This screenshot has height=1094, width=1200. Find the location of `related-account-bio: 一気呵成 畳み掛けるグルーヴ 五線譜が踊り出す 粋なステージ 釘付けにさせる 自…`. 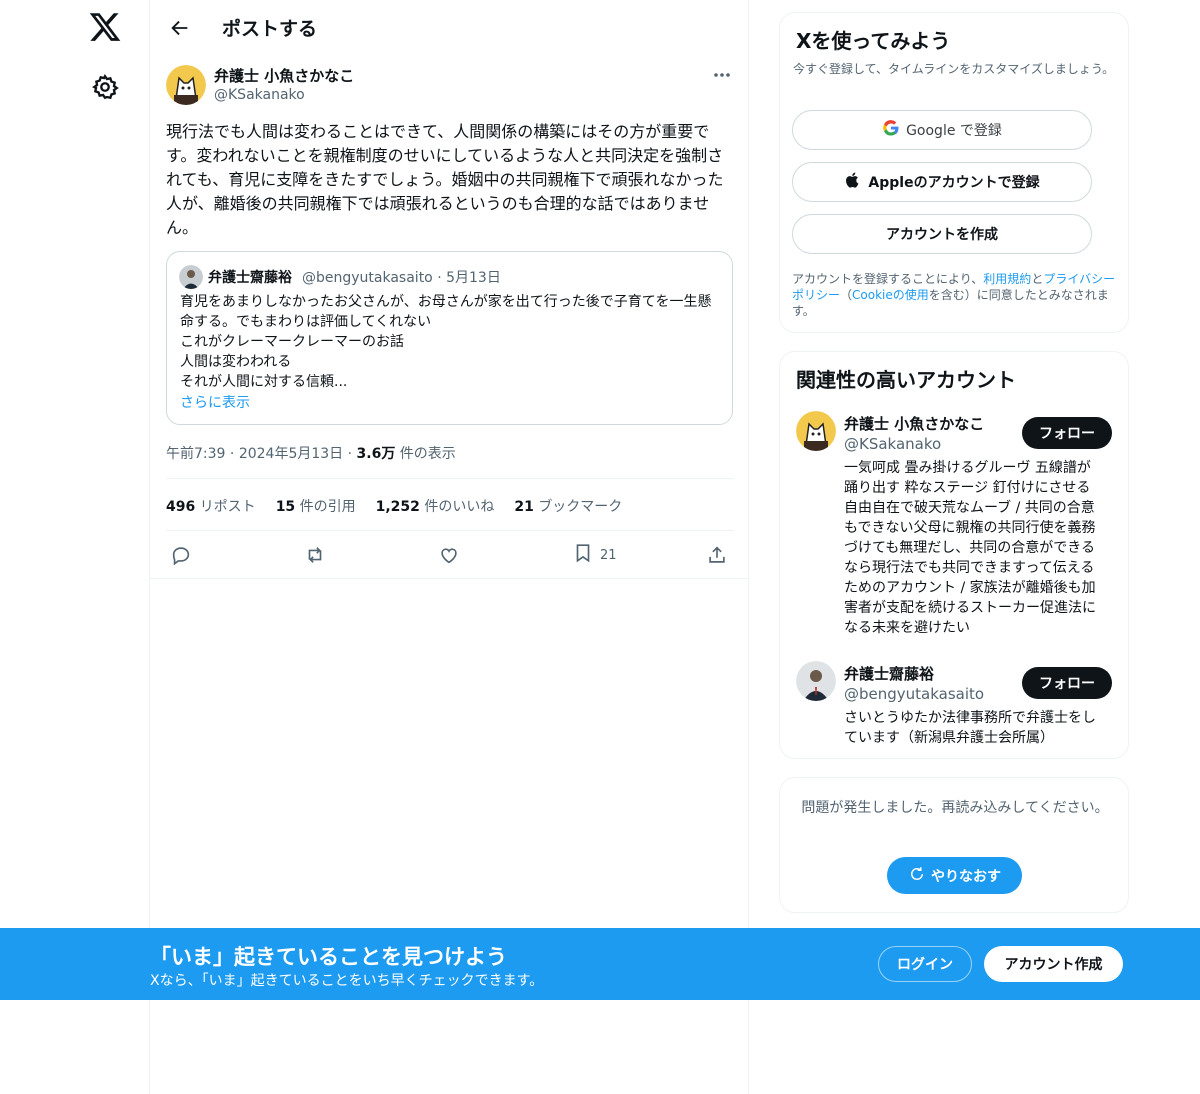

related-account-bio: 一気呵成 畳み掛けるグルーヴ 五線譜が踊り出す 粋なステージ 釘付けにさせる 自… is located at coordinates (970, 548).